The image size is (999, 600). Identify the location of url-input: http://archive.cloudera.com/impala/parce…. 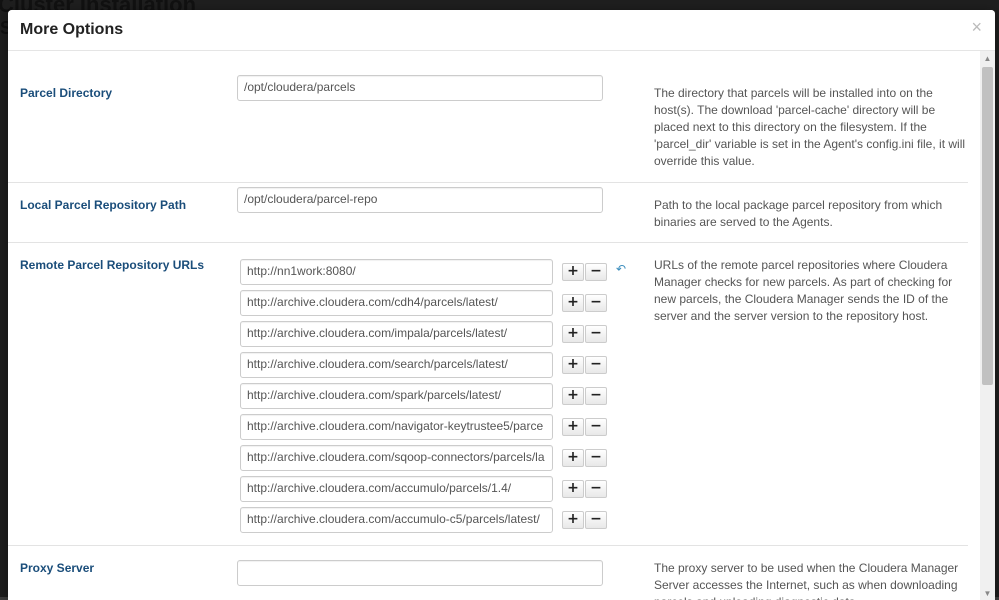
(396, 334).